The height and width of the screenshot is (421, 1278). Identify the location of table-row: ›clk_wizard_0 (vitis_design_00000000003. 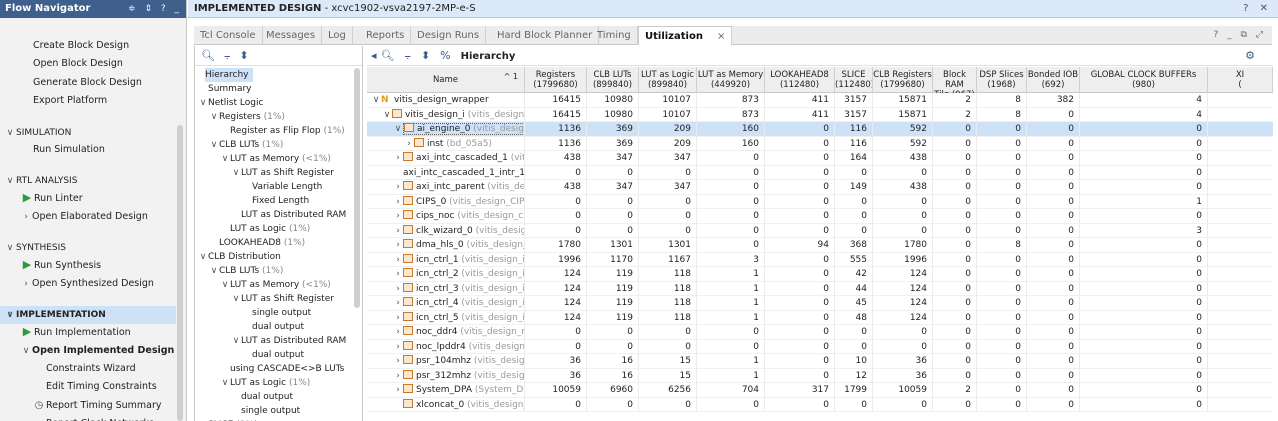
(820, 231).